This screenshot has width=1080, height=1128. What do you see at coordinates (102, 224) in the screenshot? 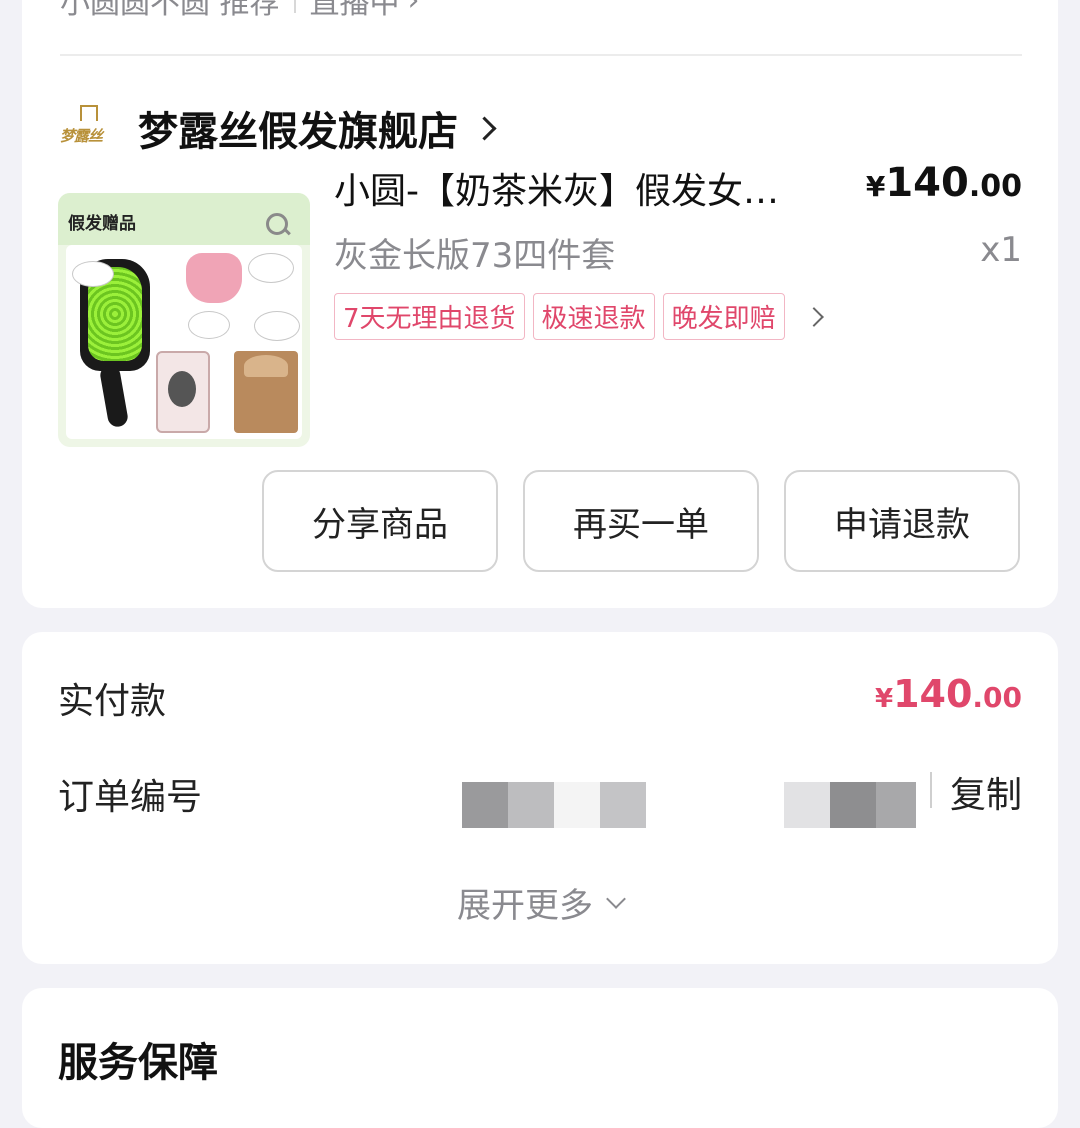
I see `image-banner-text: 假发赠品` at bounding box center [102, 224].